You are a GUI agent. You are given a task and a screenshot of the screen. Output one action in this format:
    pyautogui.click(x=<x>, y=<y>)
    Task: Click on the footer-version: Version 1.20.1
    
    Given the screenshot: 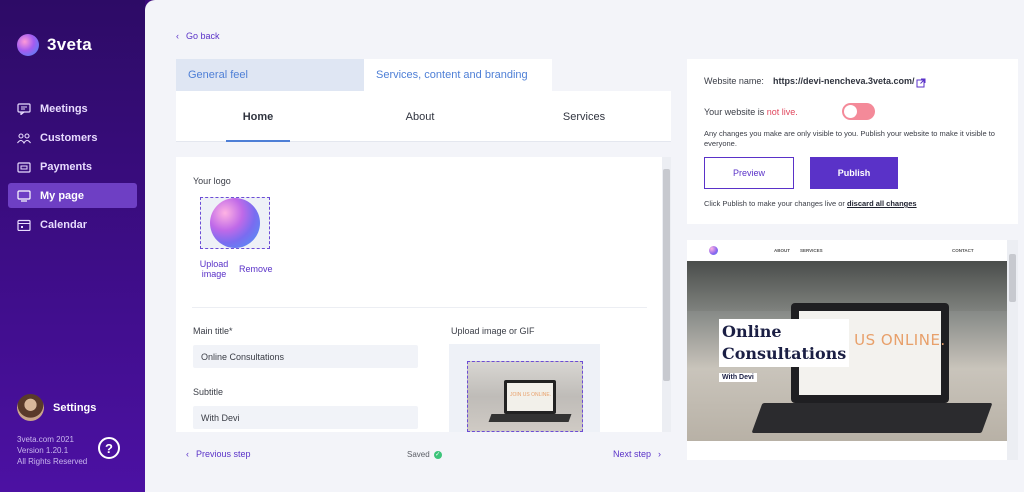 What is the action you would take?
    pyautogui.click(x=43, y=450)
    